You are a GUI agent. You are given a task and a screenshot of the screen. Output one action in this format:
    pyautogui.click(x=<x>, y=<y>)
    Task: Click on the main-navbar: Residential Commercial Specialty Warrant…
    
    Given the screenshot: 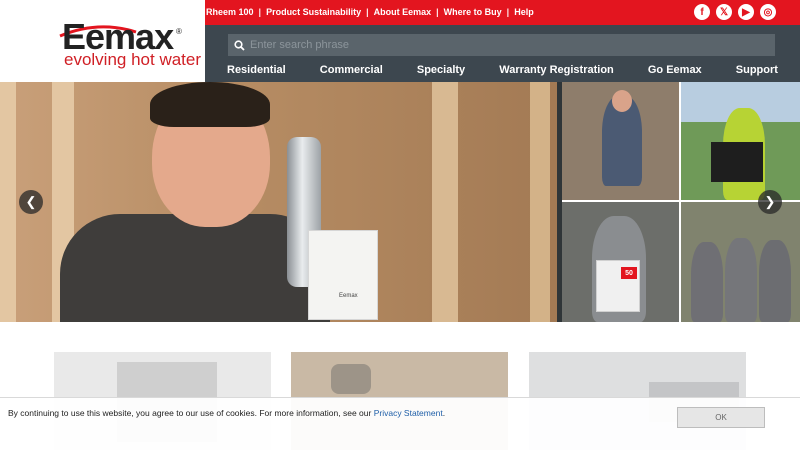 What is the action you would take?
    pyautogui.click(x=502, y=53)
    